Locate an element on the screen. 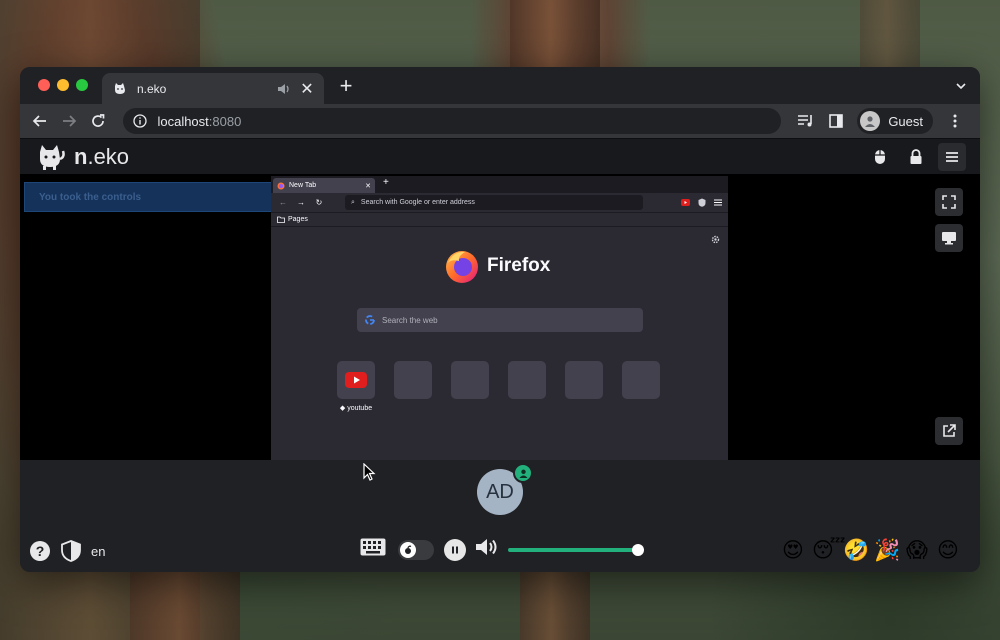 This screenshot has height=640, width=1000. mouse-cursor-icon is located at coordinates (369, 472).